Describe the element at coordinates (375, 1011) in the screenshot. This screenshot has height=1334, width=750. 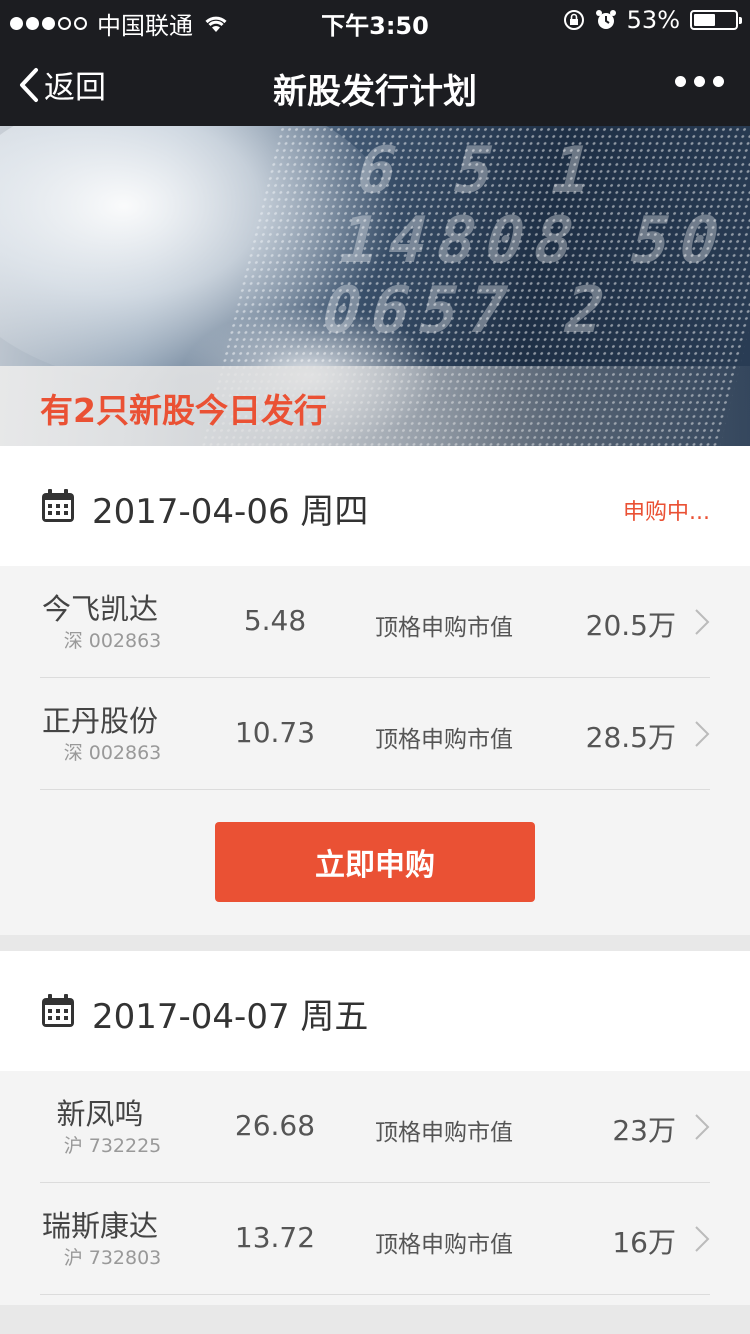
I see `section-header: 2017-04-07 周五` at that location.